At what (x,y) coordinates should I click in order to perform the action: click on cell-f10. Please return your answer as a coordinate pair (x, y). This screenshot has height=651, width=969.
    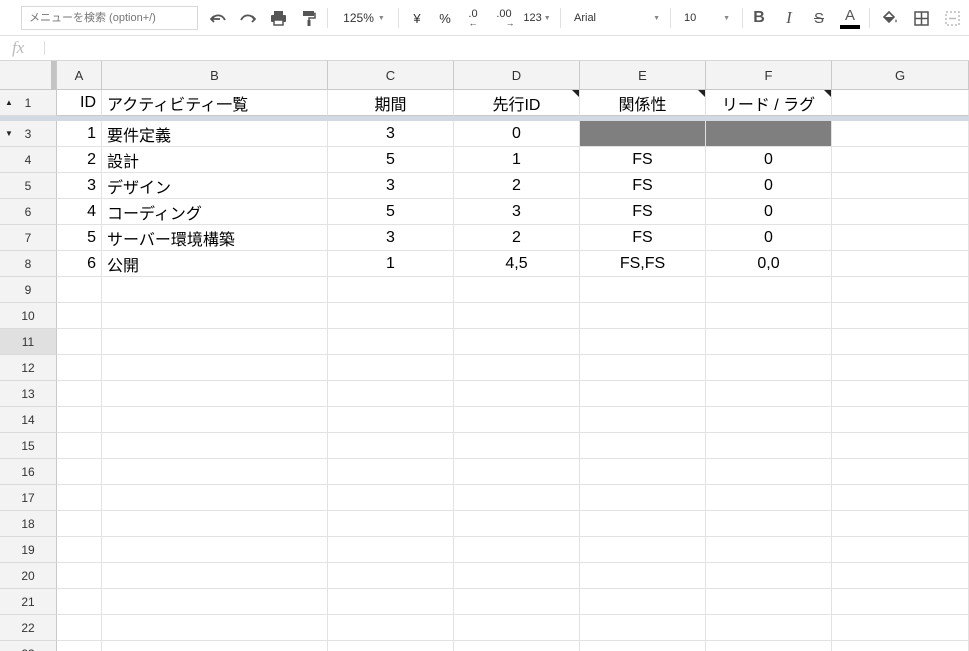
    Looking at the image, I should click on (769, 316).